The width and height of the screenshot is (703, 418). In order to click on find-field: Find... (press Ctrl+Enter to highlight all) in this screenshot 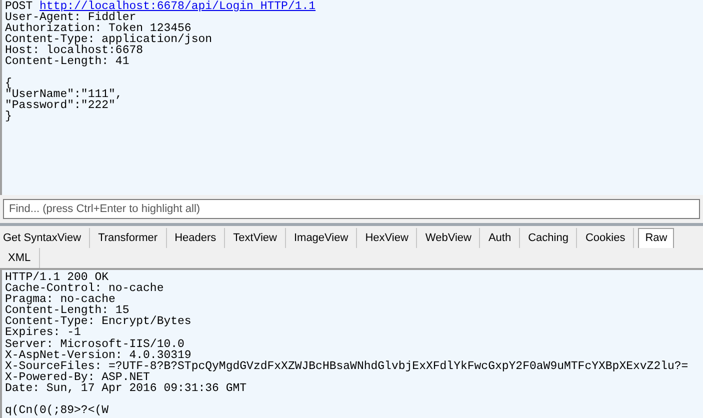, I will do `click(351, 209)`.